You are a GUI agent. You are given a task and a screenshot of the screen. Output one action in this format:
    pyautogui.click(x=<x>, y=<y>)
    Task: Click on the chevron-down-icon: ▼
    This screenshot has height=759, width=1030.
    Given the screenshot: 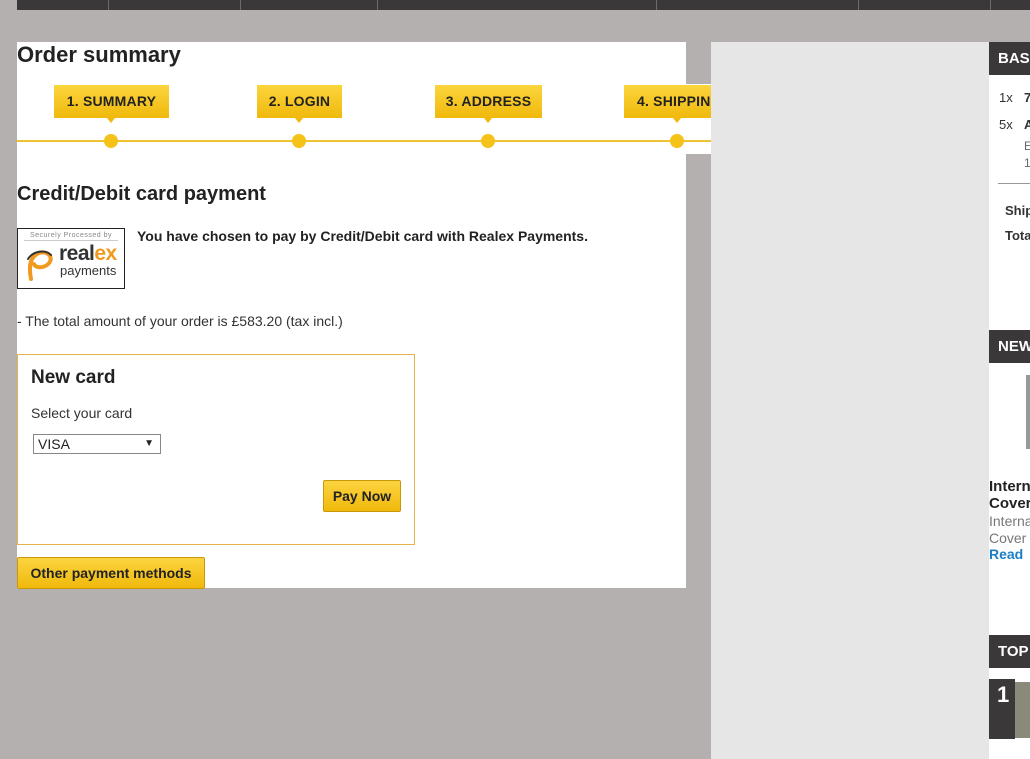 What is the action you would take?
    pyautogui.click(x=149, y=443)
    